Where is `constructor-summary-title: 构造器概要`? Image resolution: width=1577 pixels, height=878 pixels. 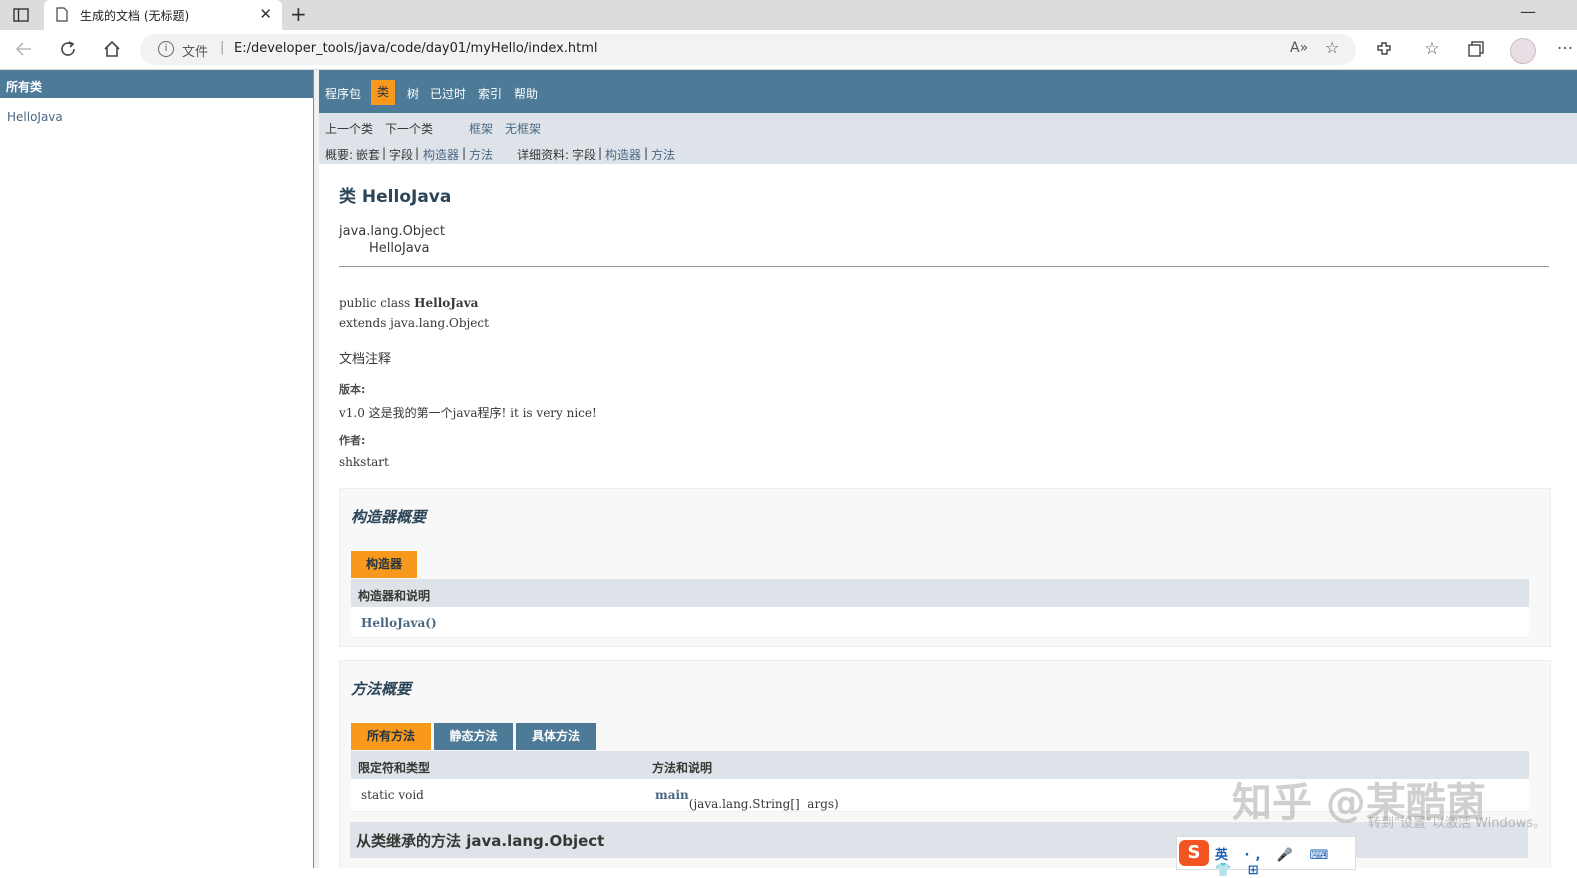
constructor-summary-title: 构造器概要 is located at coordinates (389, 517).